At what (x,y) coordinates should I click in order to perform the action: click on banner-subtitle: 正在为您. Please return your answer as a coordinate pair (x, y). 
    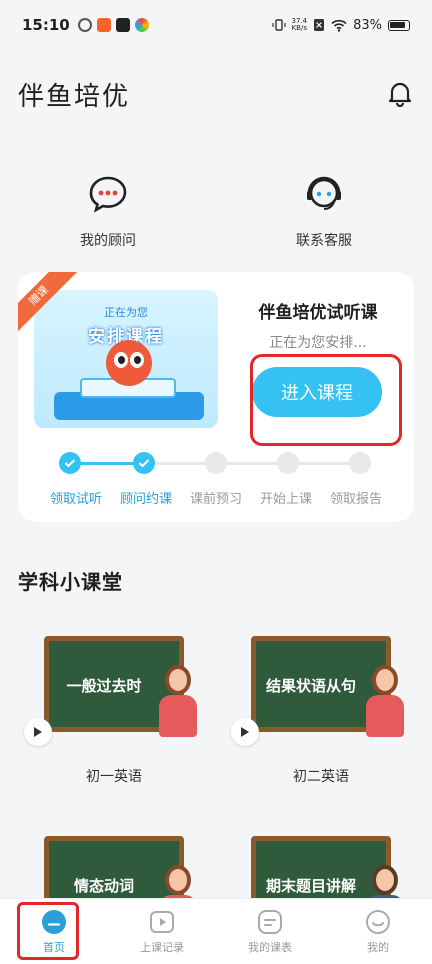
    Looking at the image, I should click on (126, 312).